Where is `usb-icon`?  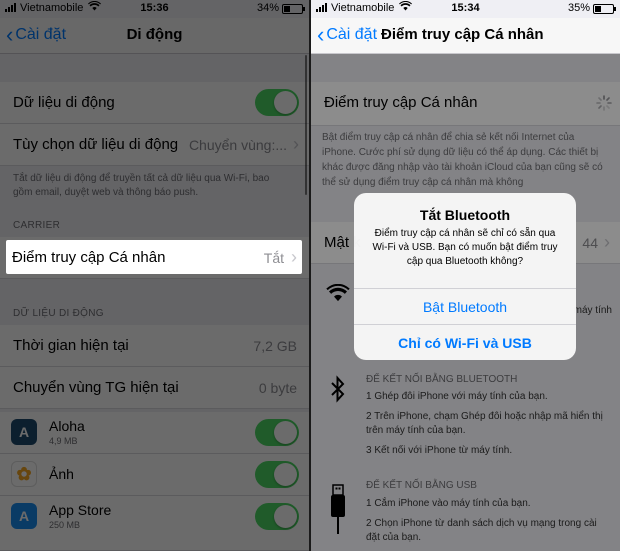 usb-icon is located at coordinates (338, 512).